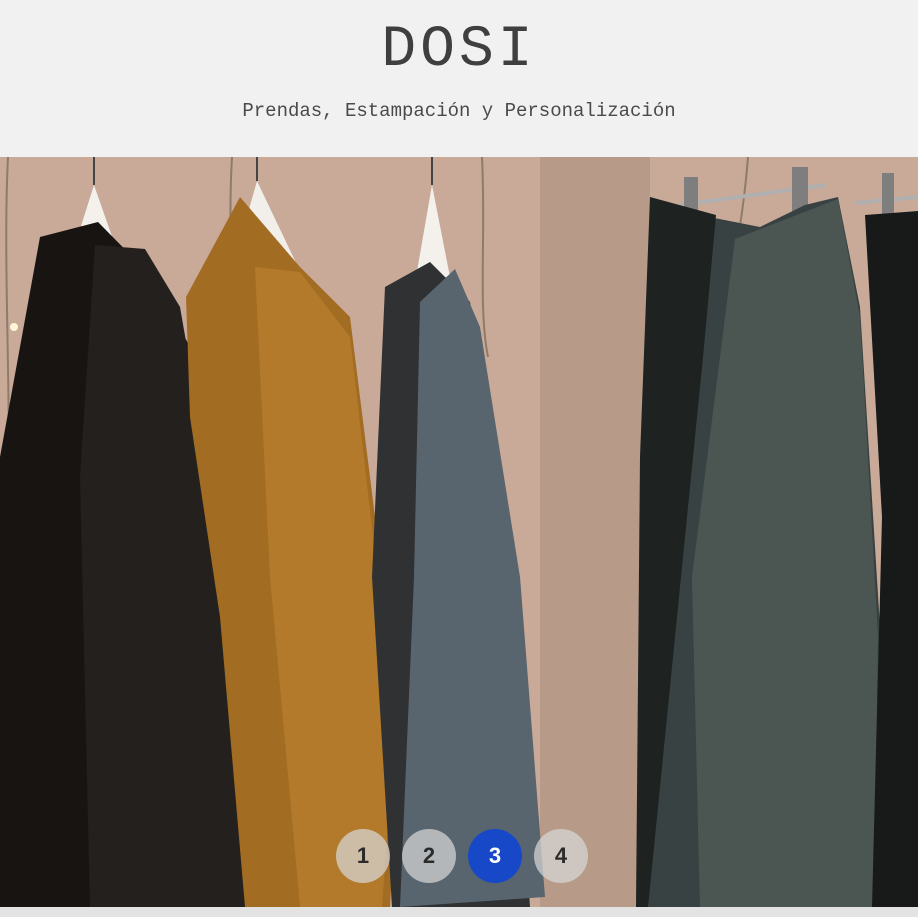 The height and width of the screenshot is (917, 918). I want to click on bottom-divider, so click(459, 912).